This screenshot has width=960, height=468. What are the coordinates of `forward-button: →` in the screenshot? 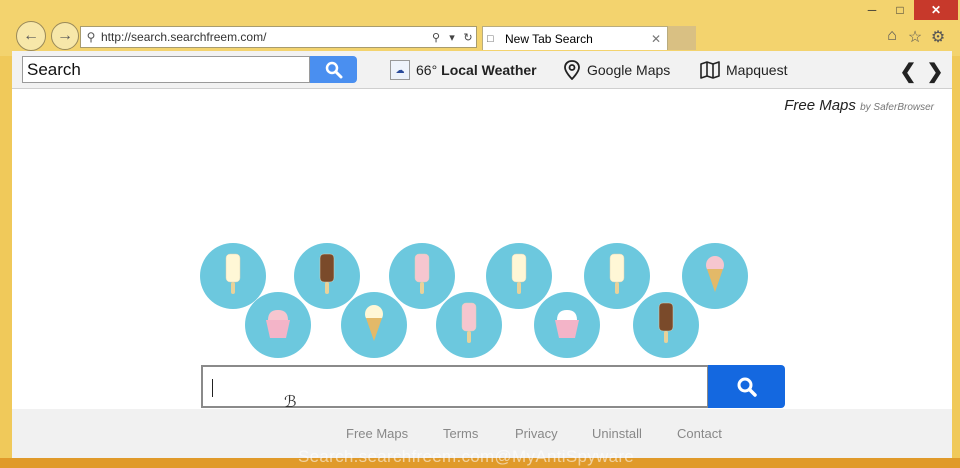 It's located at (65, 36).